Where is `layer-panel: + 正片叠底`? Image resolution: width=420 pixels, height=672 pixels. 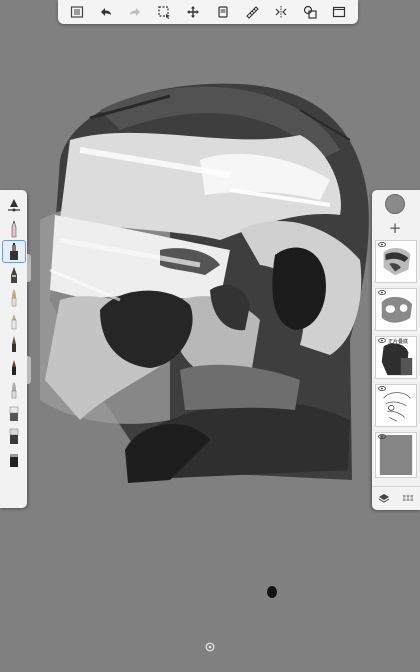 layer-panel: + 正片叠底 is located at coordinates (396, 350).